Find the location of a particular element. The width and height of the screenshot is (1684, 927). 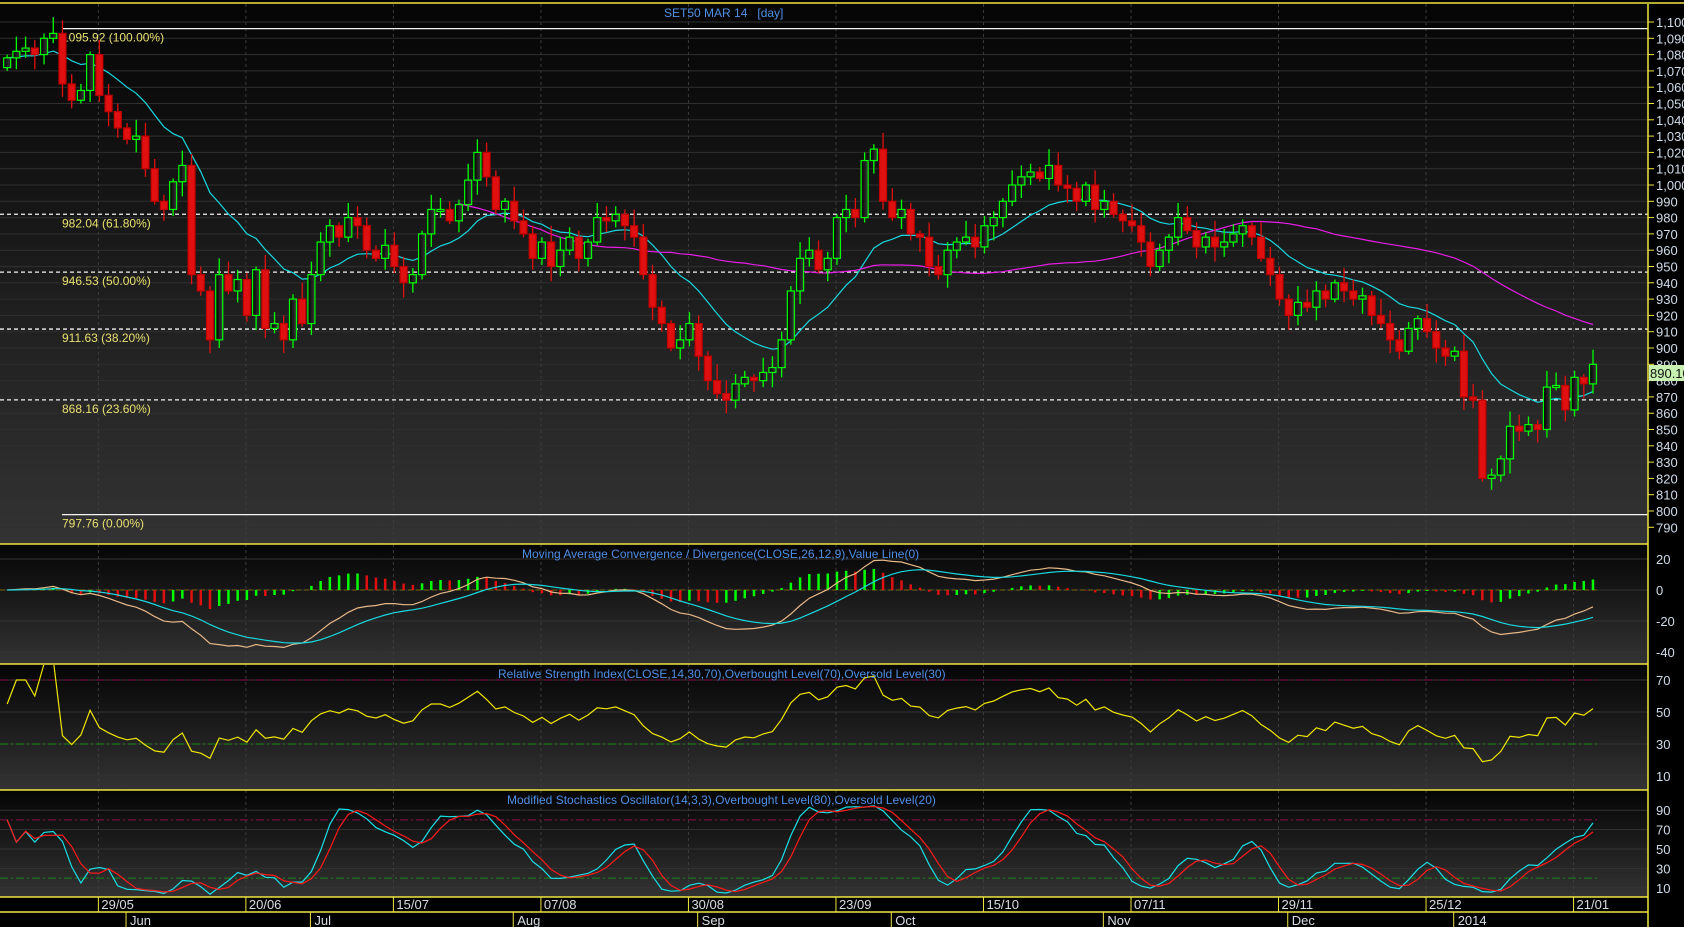

price-tick-label: 1,050 is located at coordinates (1670, 104).